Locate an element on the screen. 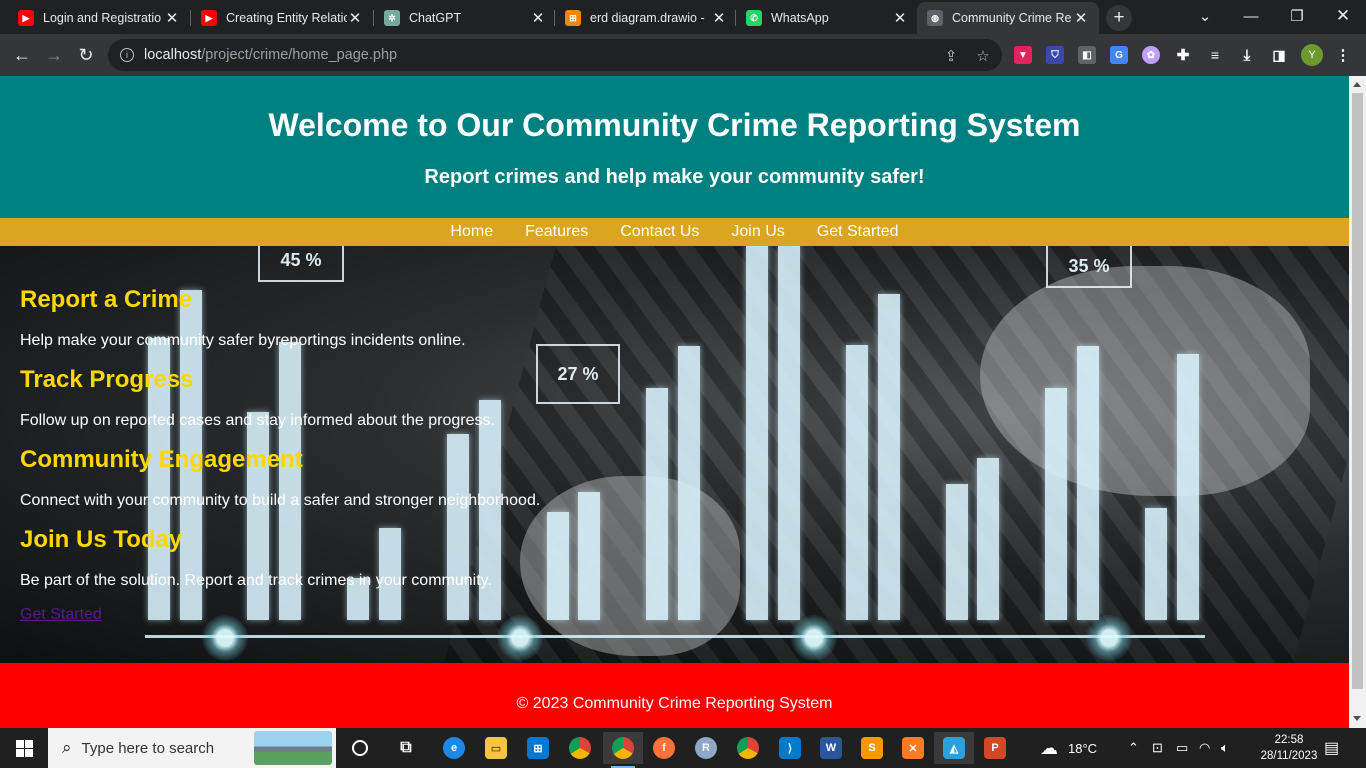 The image size is (1366, 768). browser-tab: ⊞ erd diagram.drawio - ✕ is located at coordinates (646, 18).